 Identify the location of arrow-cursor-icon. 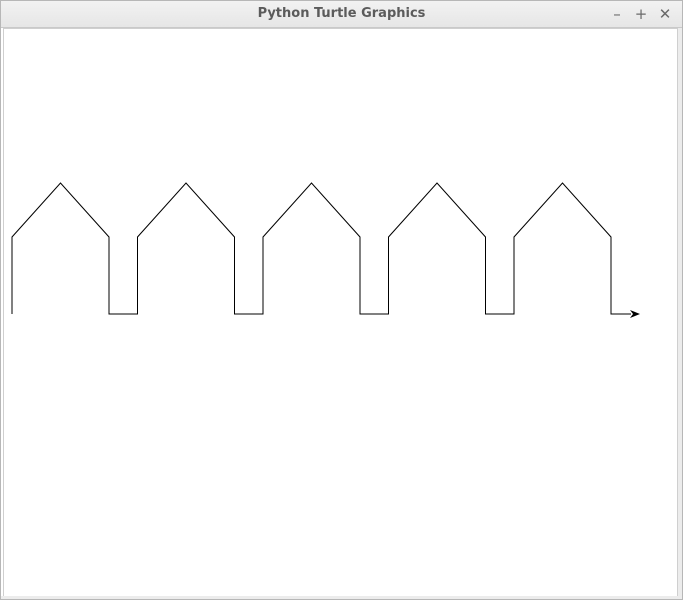
(635, 314).